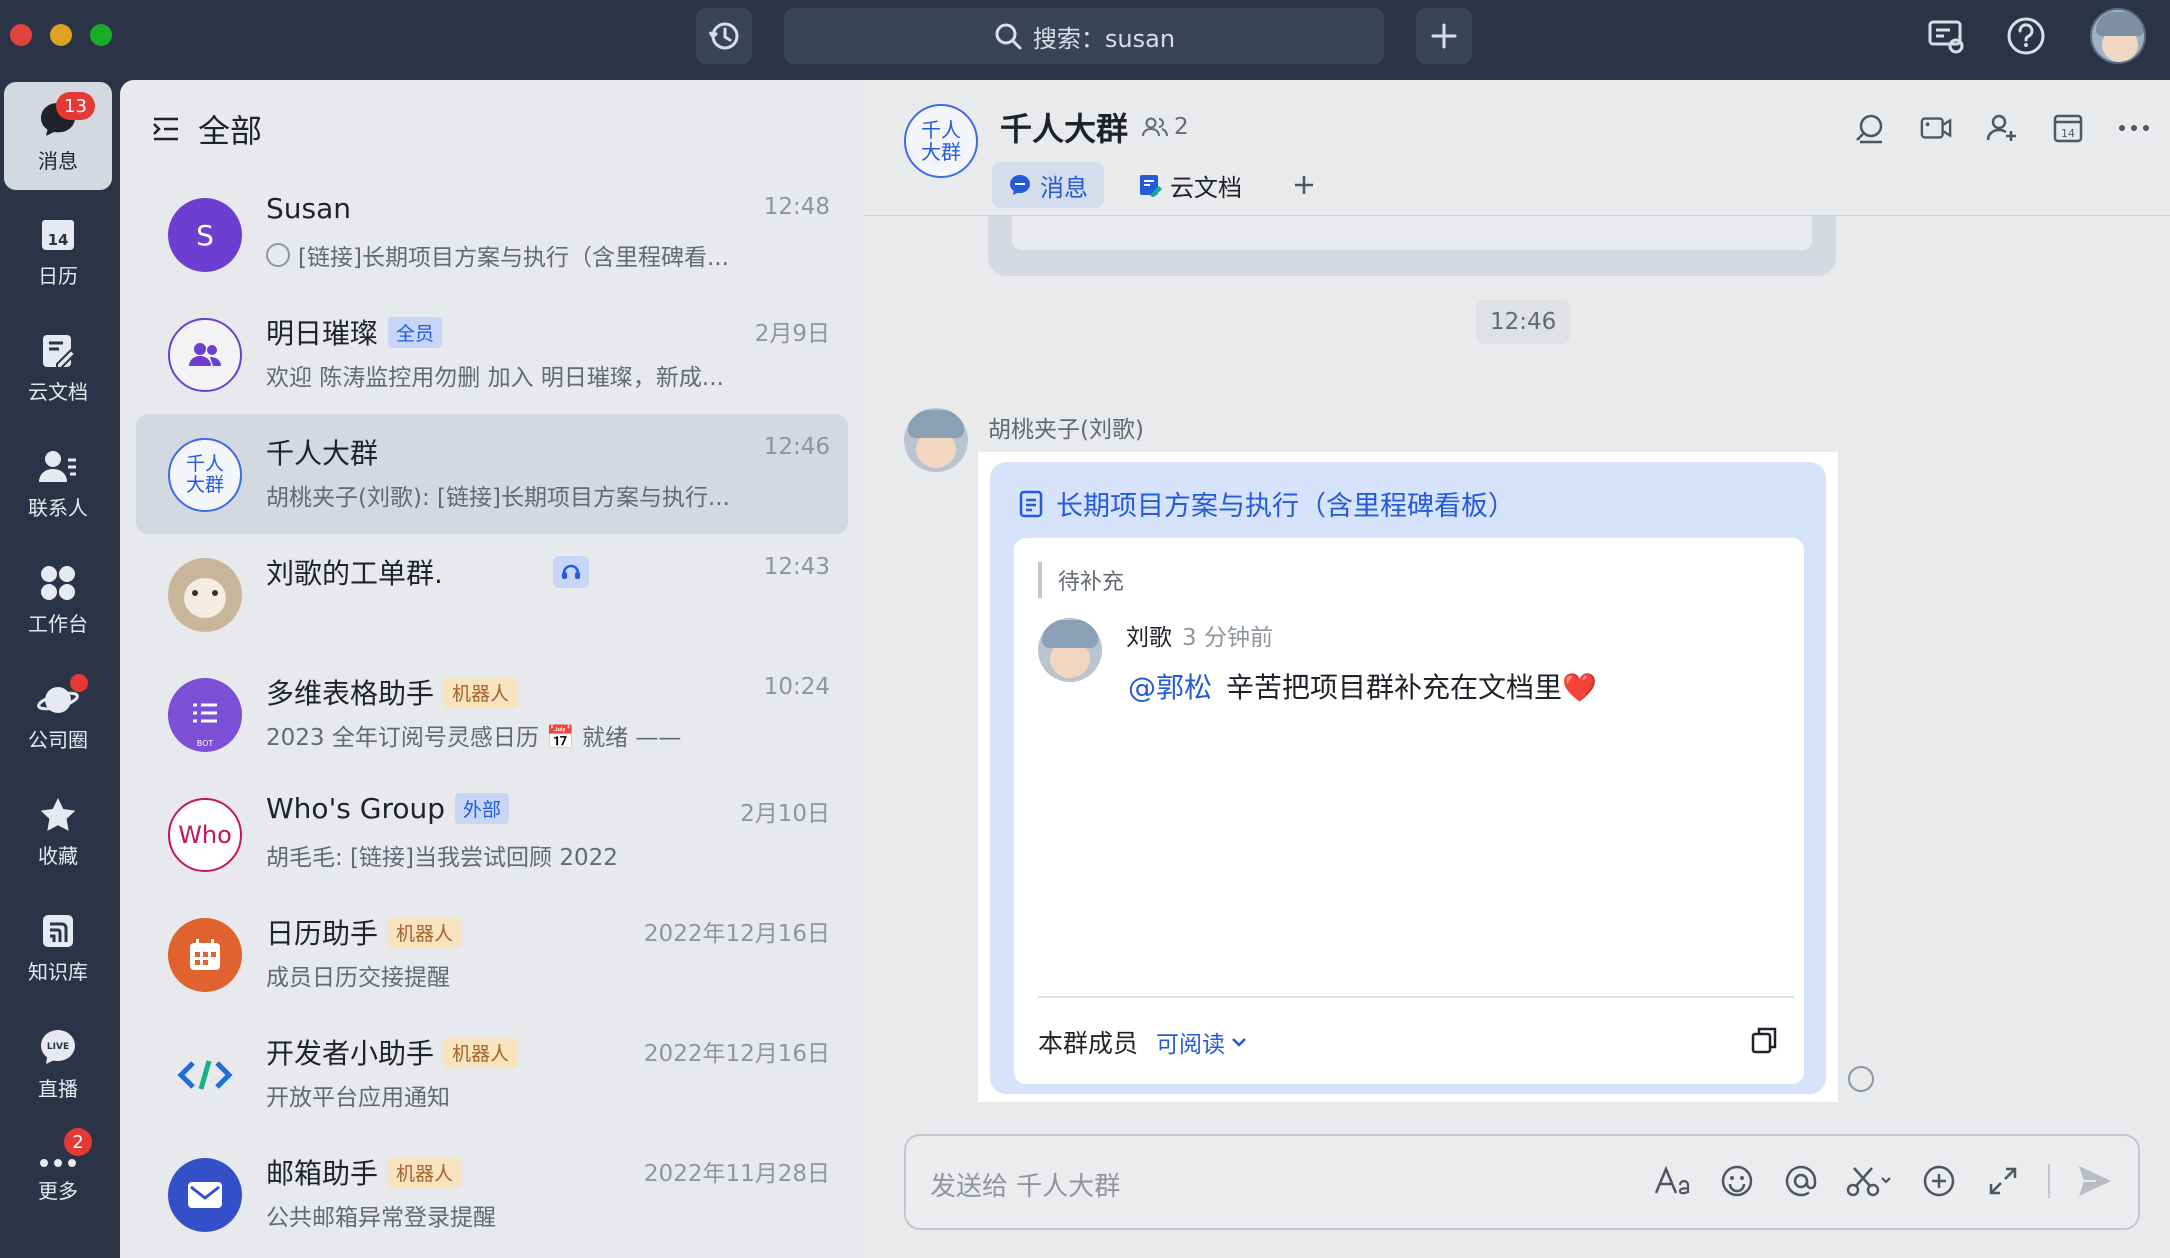 This screenshot has width=2170, height=1258. Describe the element at coordinates (58, 623) in the screenshot. I see `rail-label: 工作台` at that location.